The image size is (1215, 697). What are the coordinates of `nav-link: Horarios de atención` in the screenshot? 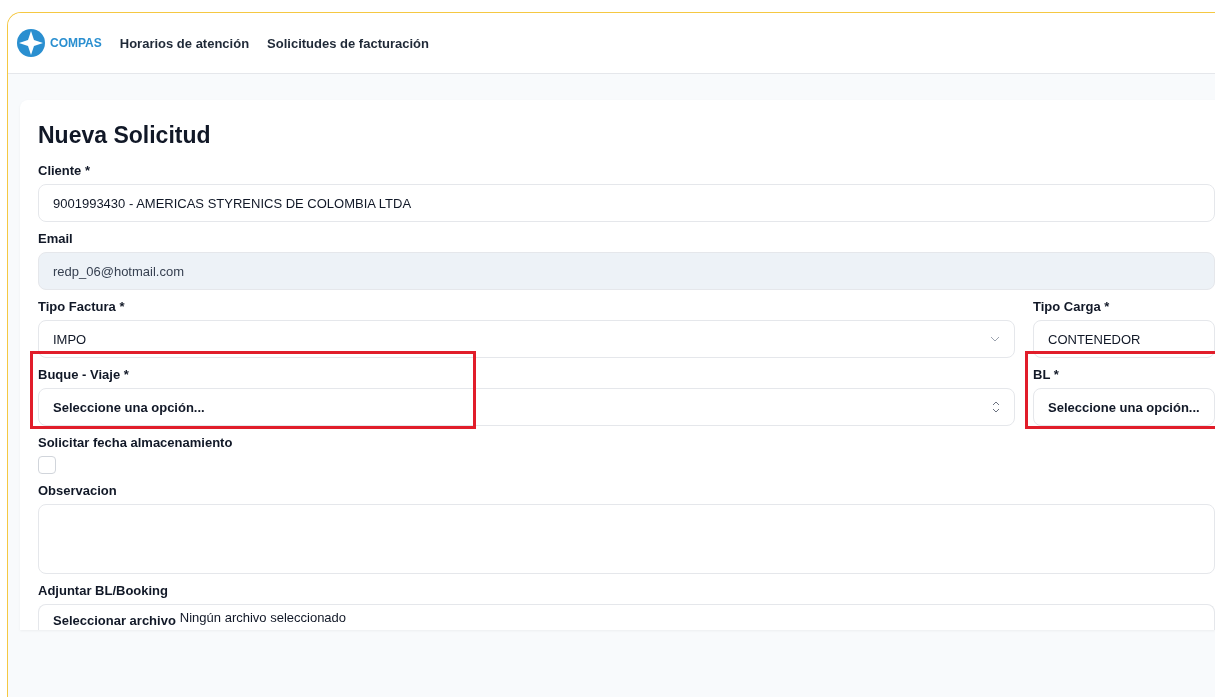 It's located at (184, 43).